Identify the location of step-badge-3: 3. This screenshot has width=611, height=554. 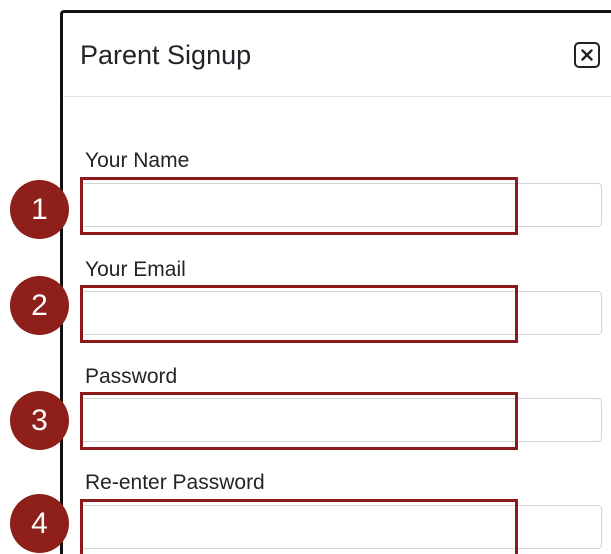
(39, 420).